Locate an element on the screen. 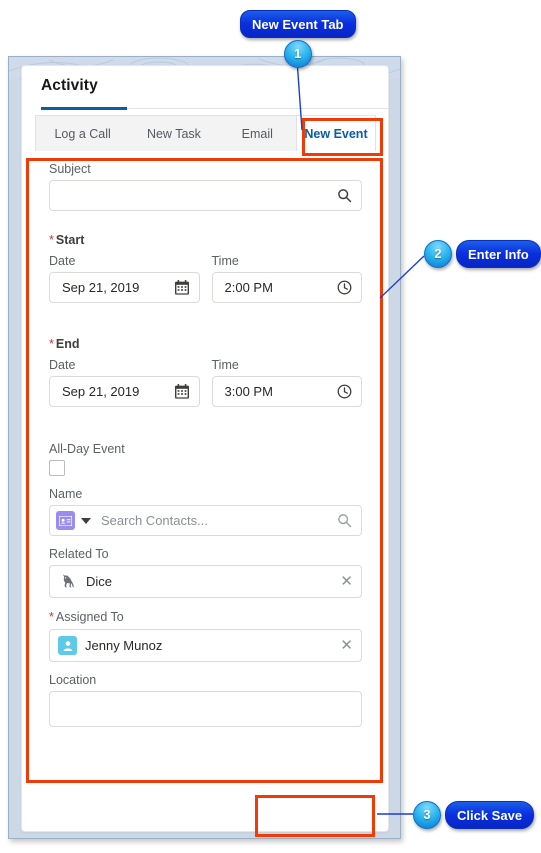 This screenshot has width=541, height=853. start-time-input: 2:00 PM is located at coordinates (286, 287).